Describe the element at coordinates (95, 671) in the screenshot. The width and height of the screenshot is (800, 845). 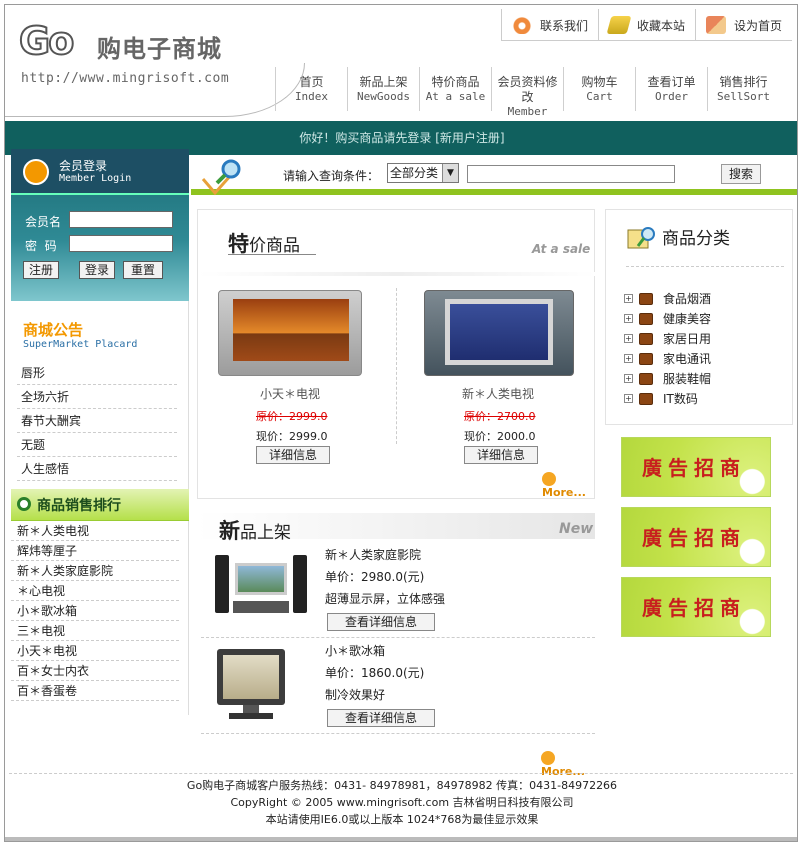
I see `rank-item: 百＊女士内衣` at that location.